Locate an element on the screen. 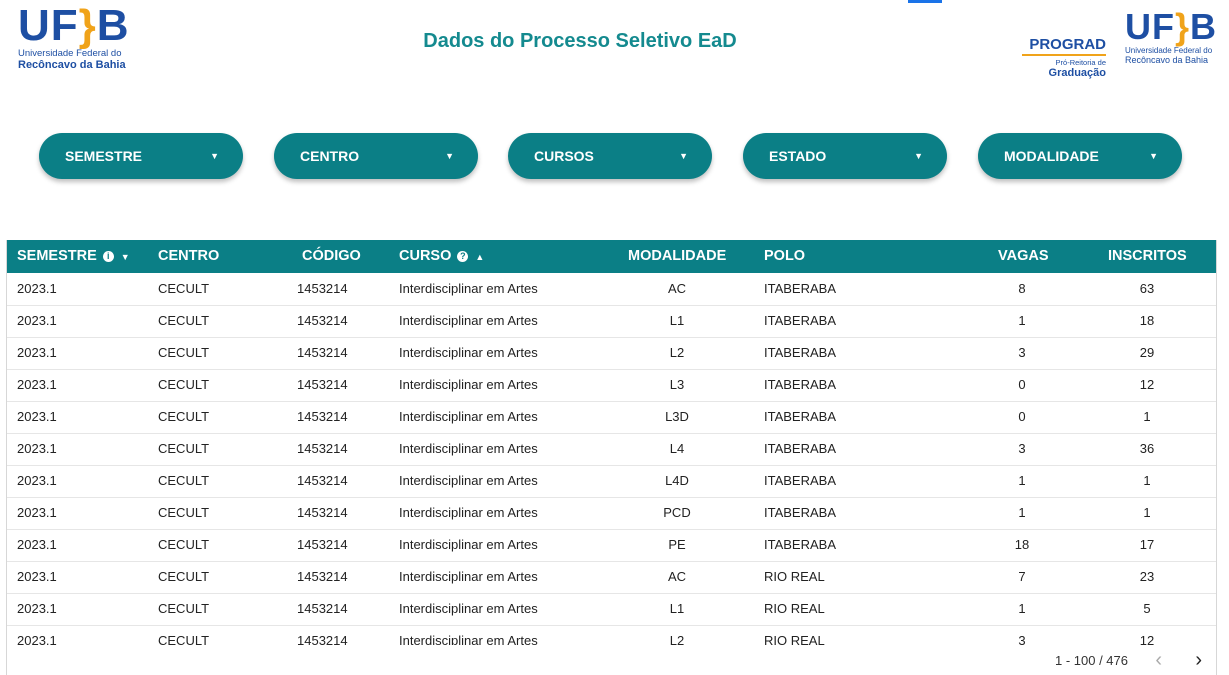 The image size is (1229, 675). filter-estado-dropdown: ESTADO ▼ is located at coordinates (845, 156).